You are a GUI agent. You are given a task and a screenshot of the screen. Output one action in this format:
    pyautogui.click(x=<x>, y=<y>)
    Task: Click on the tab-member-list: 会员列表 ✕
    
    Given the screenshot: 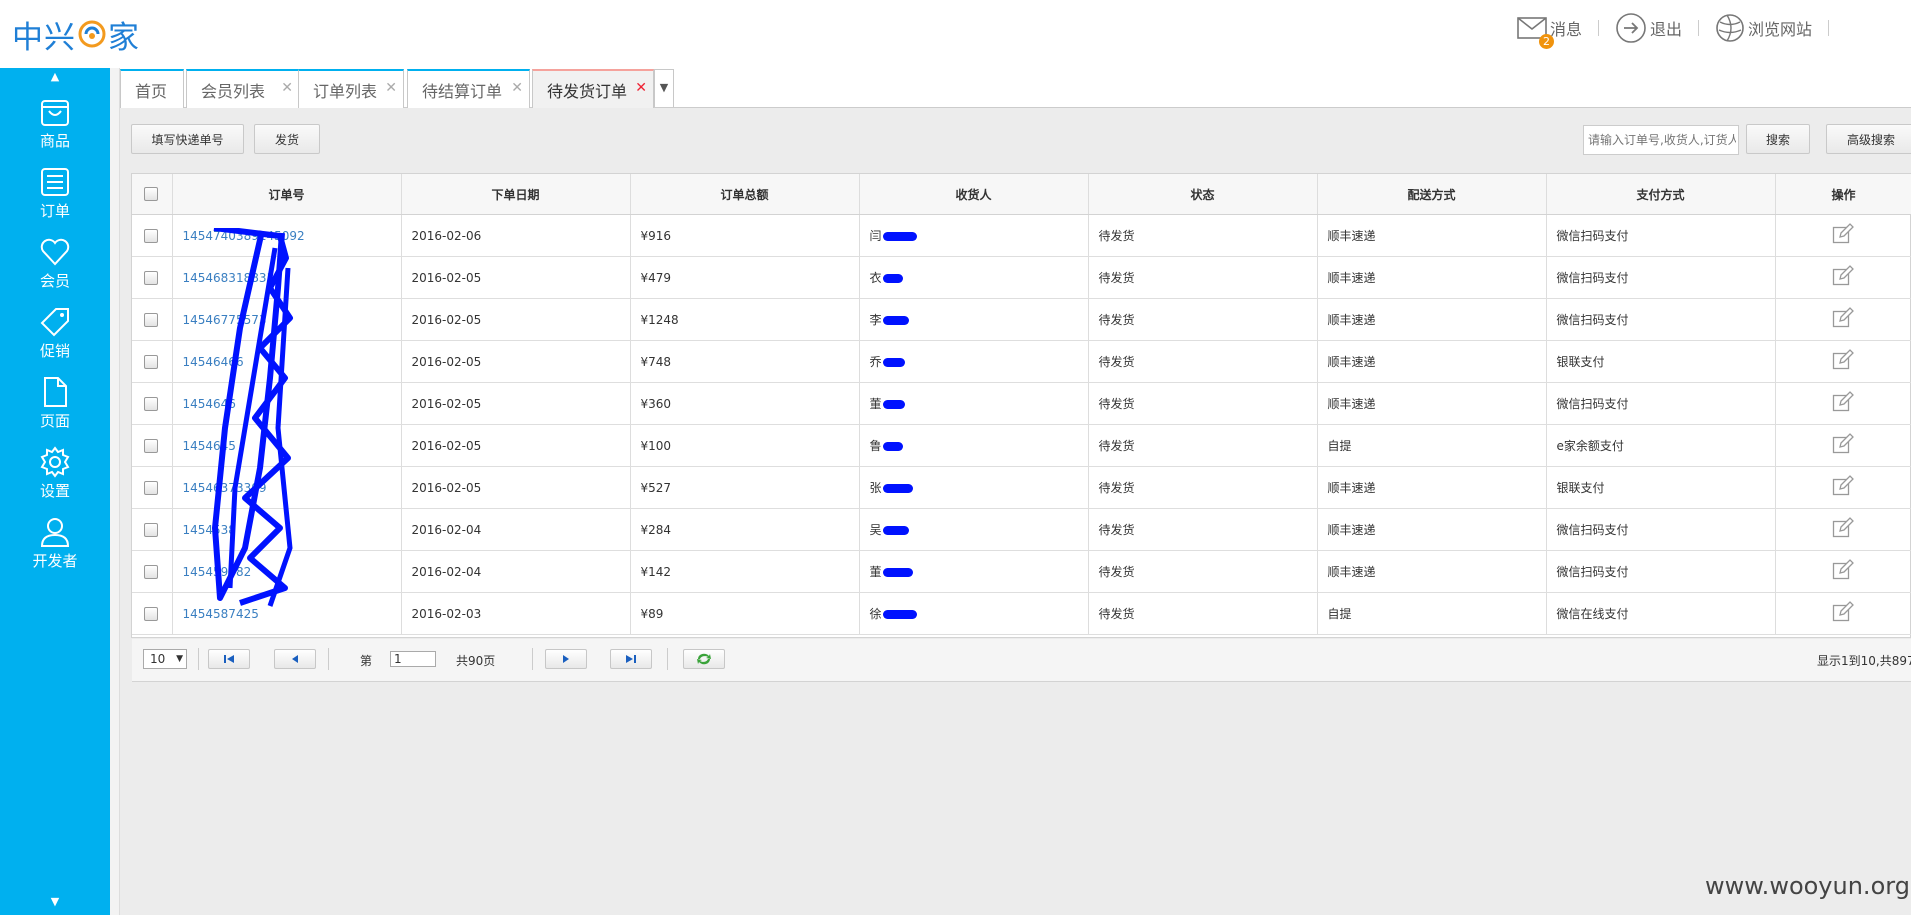 What is the action you would take?
    pyautogui.click(x=243, y=88)
    